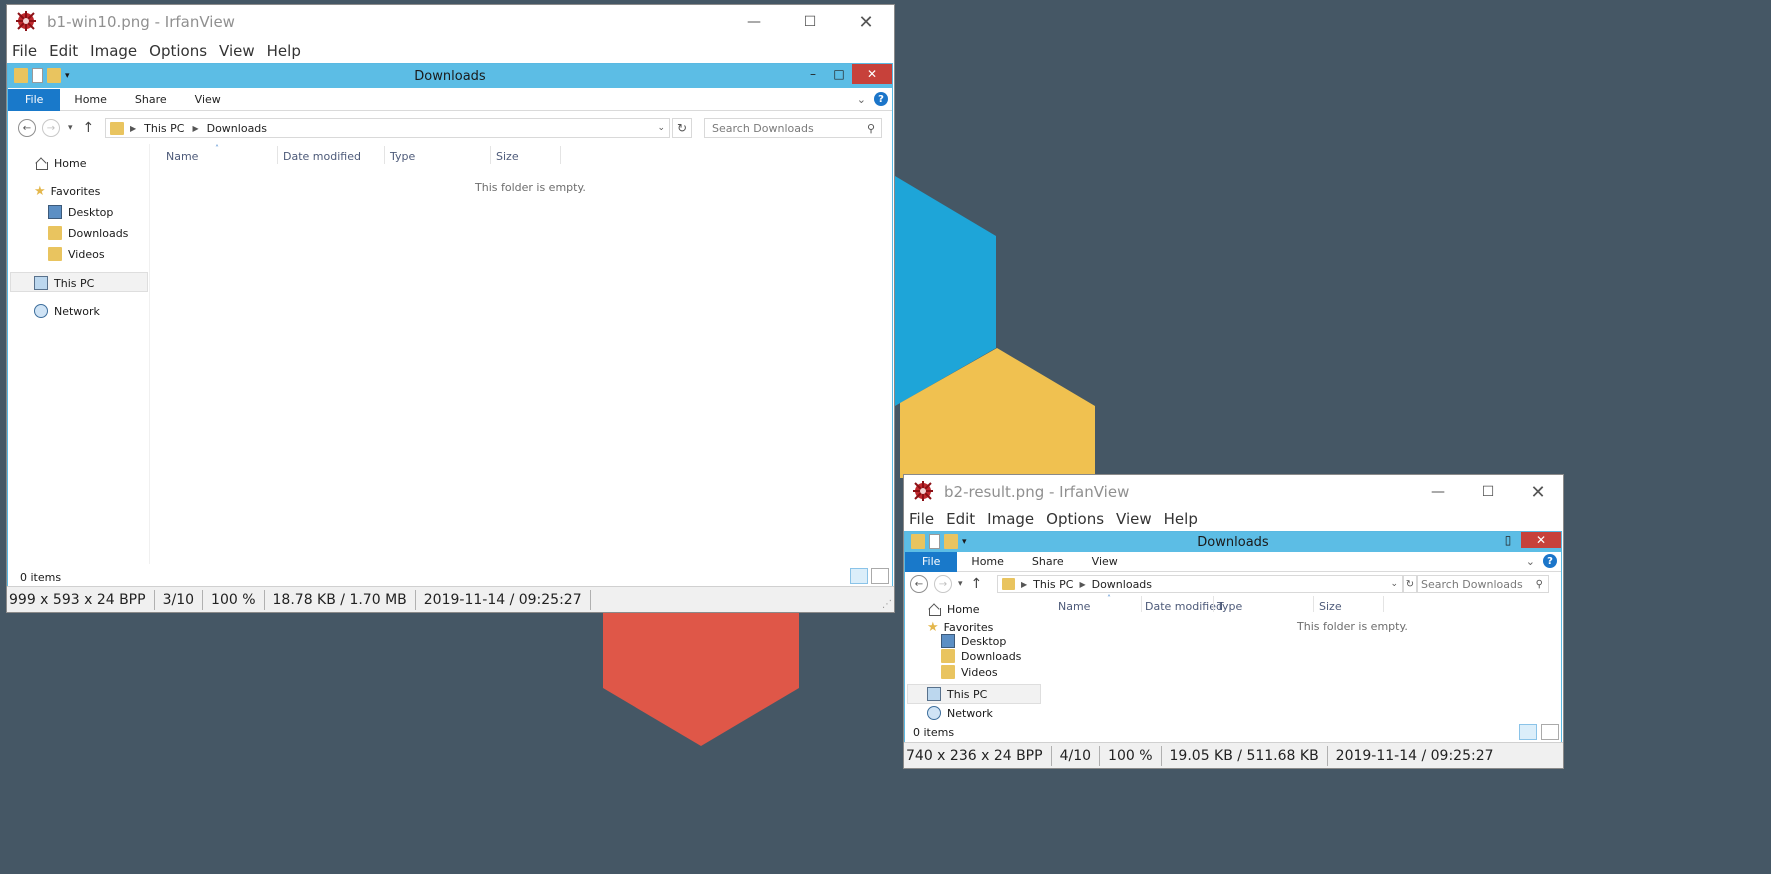 The width and height of the screenshot is (1771, 874). I want to click on yellow-hexagon, so click(997, 413).